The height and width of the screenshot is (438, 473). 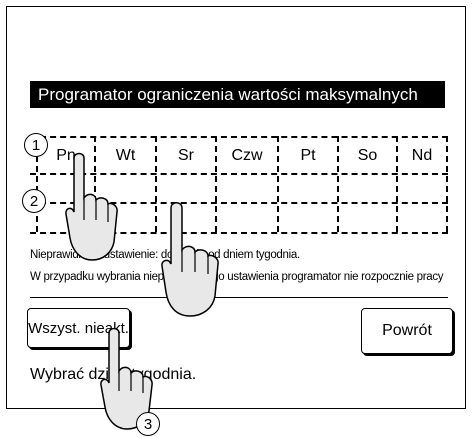 What do you see at coordinates (36, 145) in the screenshot?
I see `callout-1: 1` at bounding box center [36, 145].